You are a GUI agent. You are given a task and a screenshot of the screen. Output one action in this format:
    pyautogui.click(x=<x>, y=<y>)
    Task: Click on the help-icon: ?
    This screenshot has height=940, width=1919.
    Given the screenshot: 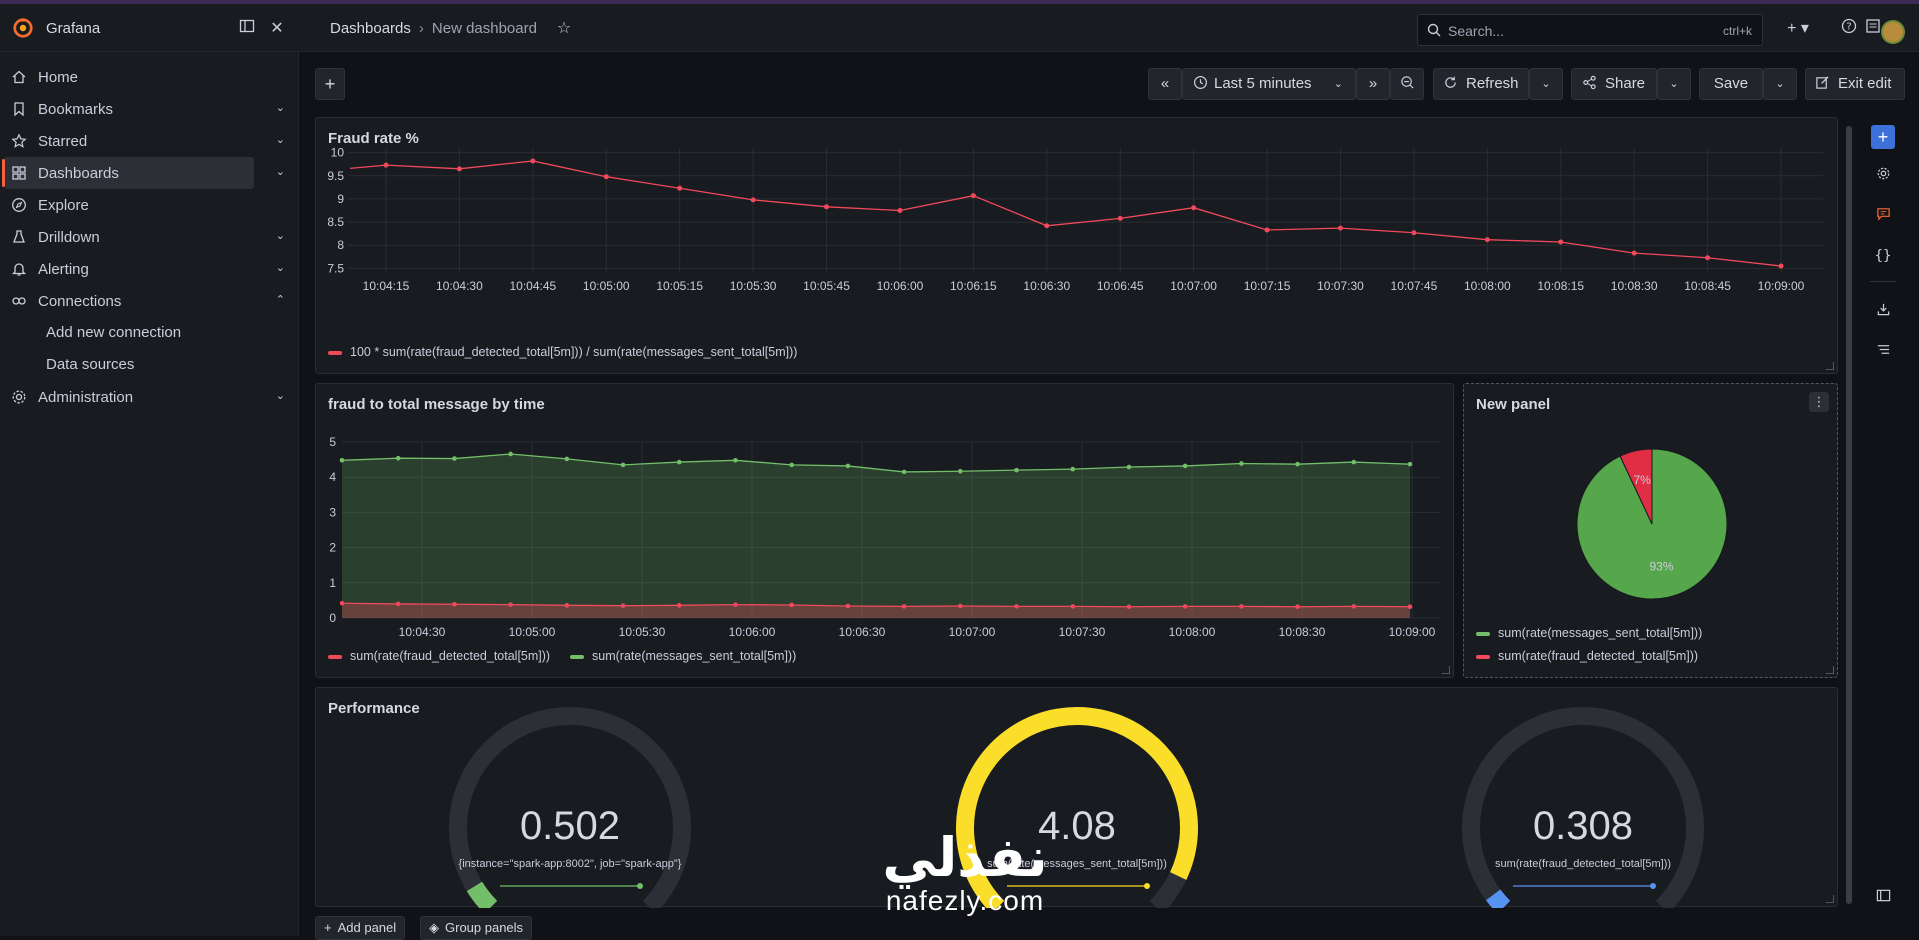 What is the action you would take?
    pyautogui.click(x=1849, y=29)
    